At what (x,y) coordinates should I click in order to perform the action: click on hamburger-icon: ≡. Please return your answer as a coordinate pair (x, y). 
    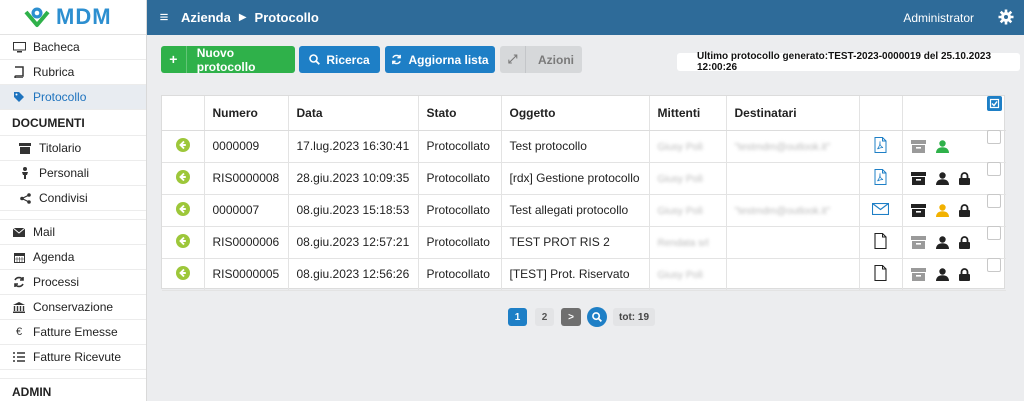
    Looking at the image, I should click on (164, 17).